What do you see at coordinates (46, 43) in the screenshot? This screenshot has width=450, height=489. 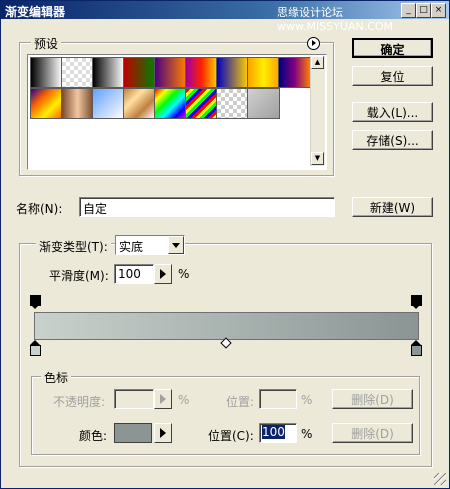 I see `presets-label: 预设` at bounding box center [46, 43].